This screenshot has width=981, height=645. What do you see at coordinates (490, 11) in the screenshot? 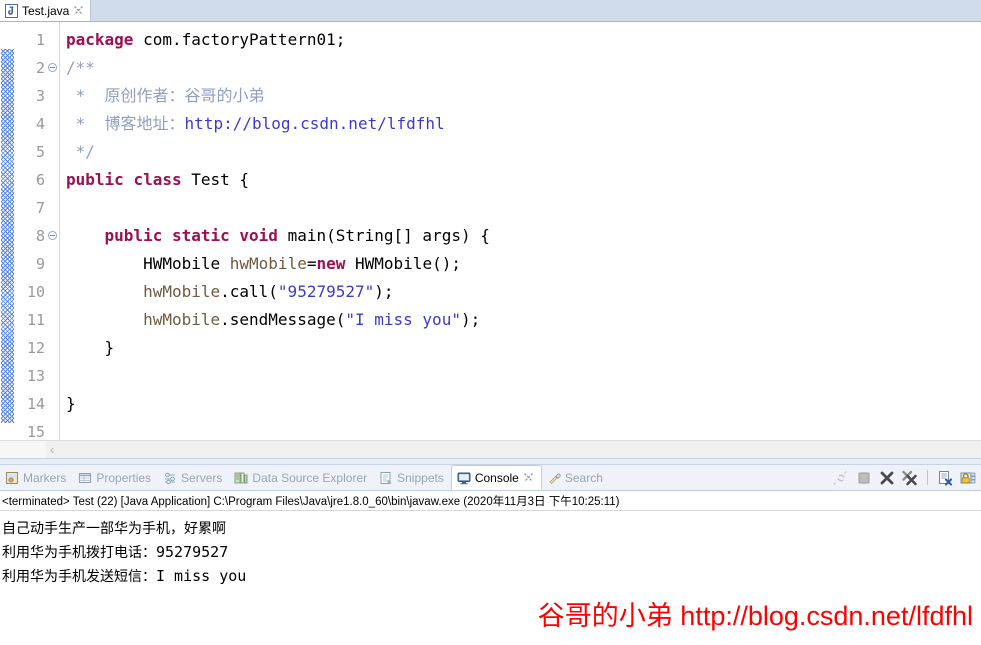
I see `editor-tab-bar: Test.java` at bounding box center [490, 11].